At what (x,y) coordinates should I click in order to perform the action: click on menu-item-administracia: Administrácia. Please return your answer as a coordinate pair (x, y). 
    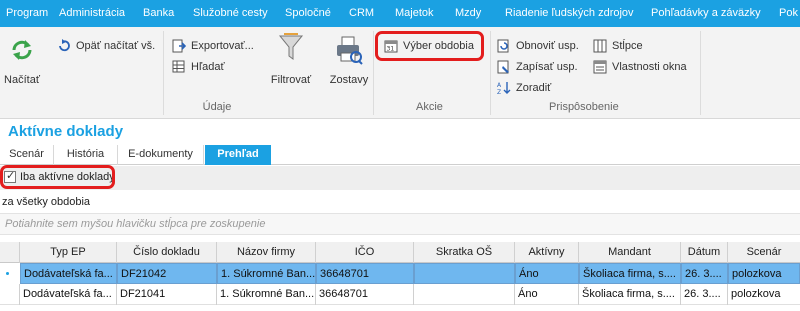
    Looking at the image, I should click on (92, 13).